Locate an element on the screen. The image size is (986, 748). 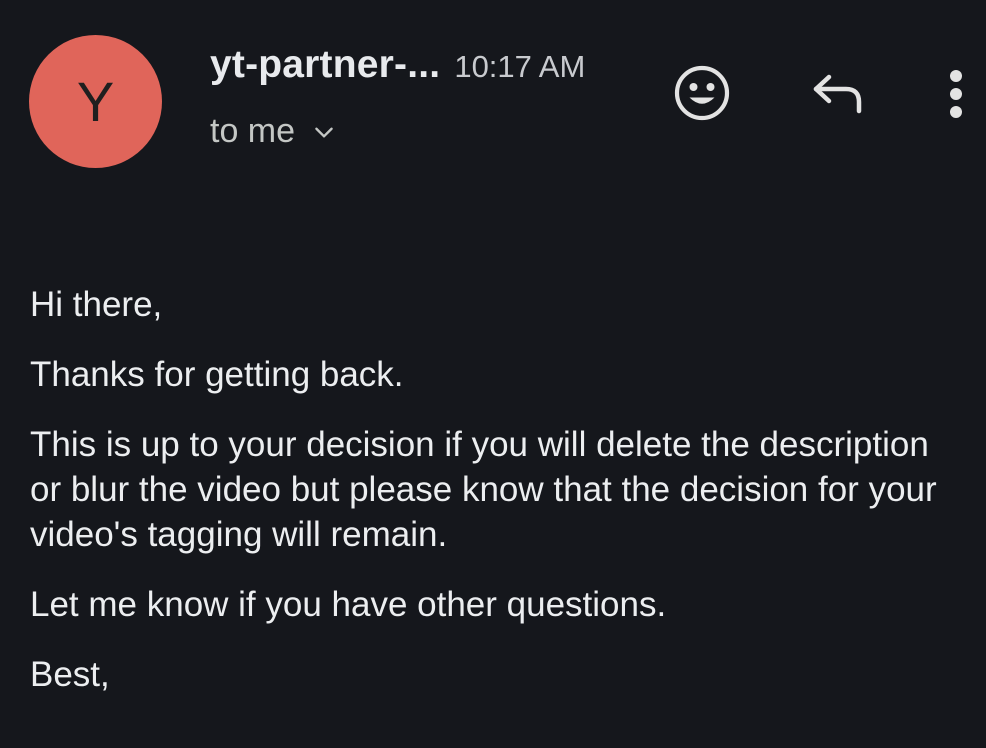
recipient-label: to me is located at coordinates (253, 131).